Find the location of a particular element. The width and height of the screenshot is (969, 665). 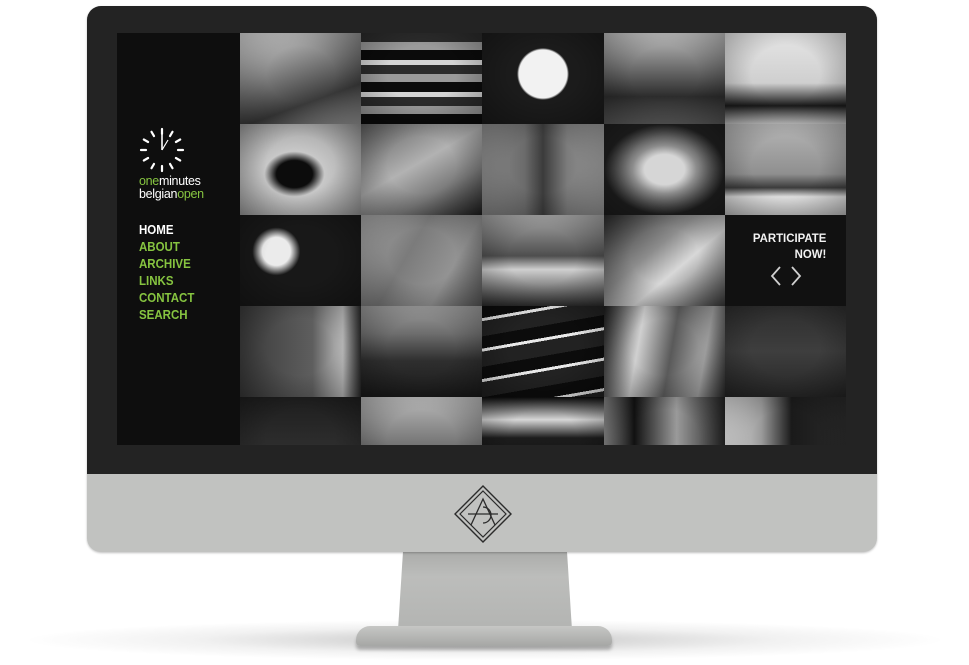

brand-belgian: belgian is located at coordinates (158, 194).